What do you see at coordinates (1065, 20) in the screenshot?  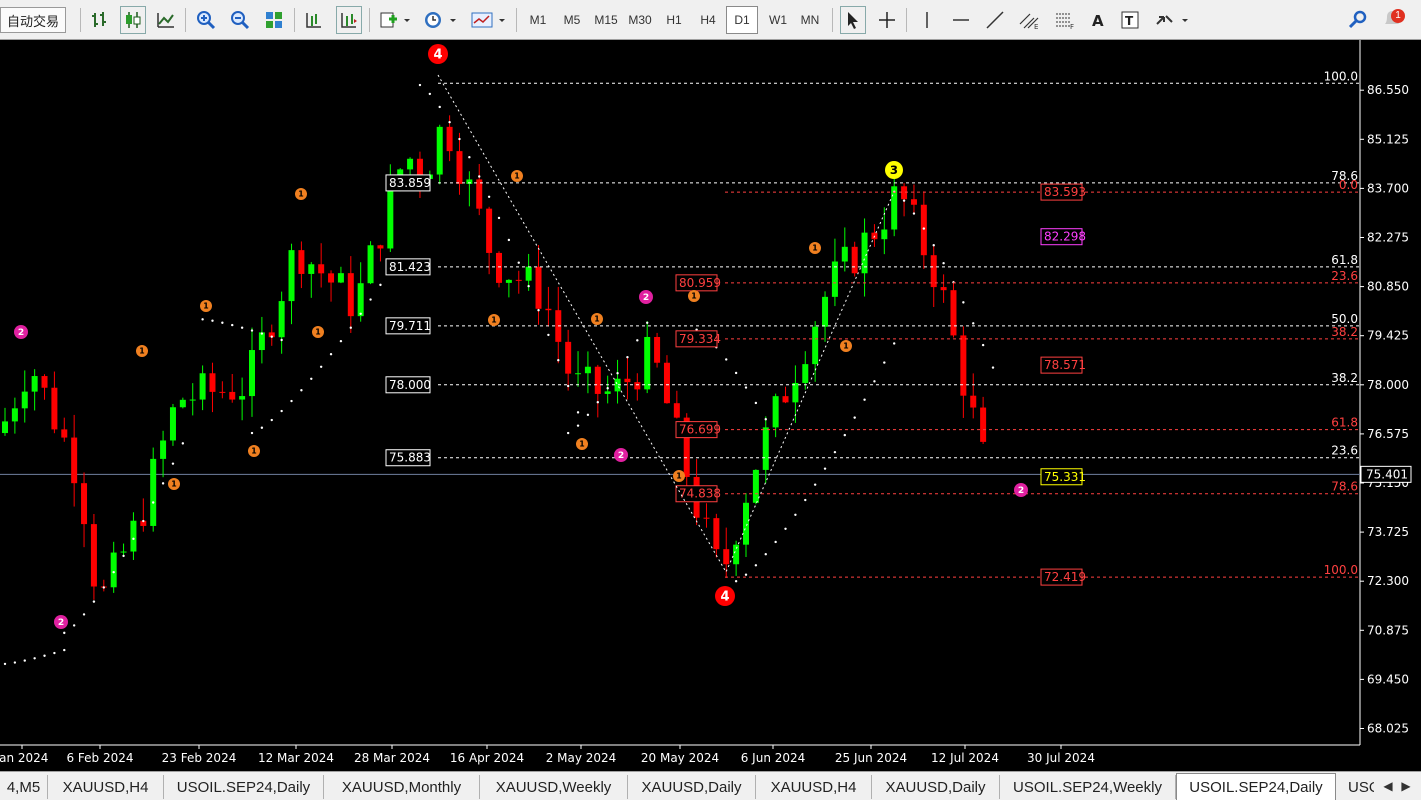 I see `fibonacci-icon: F` at bounding box center [1065, 20].